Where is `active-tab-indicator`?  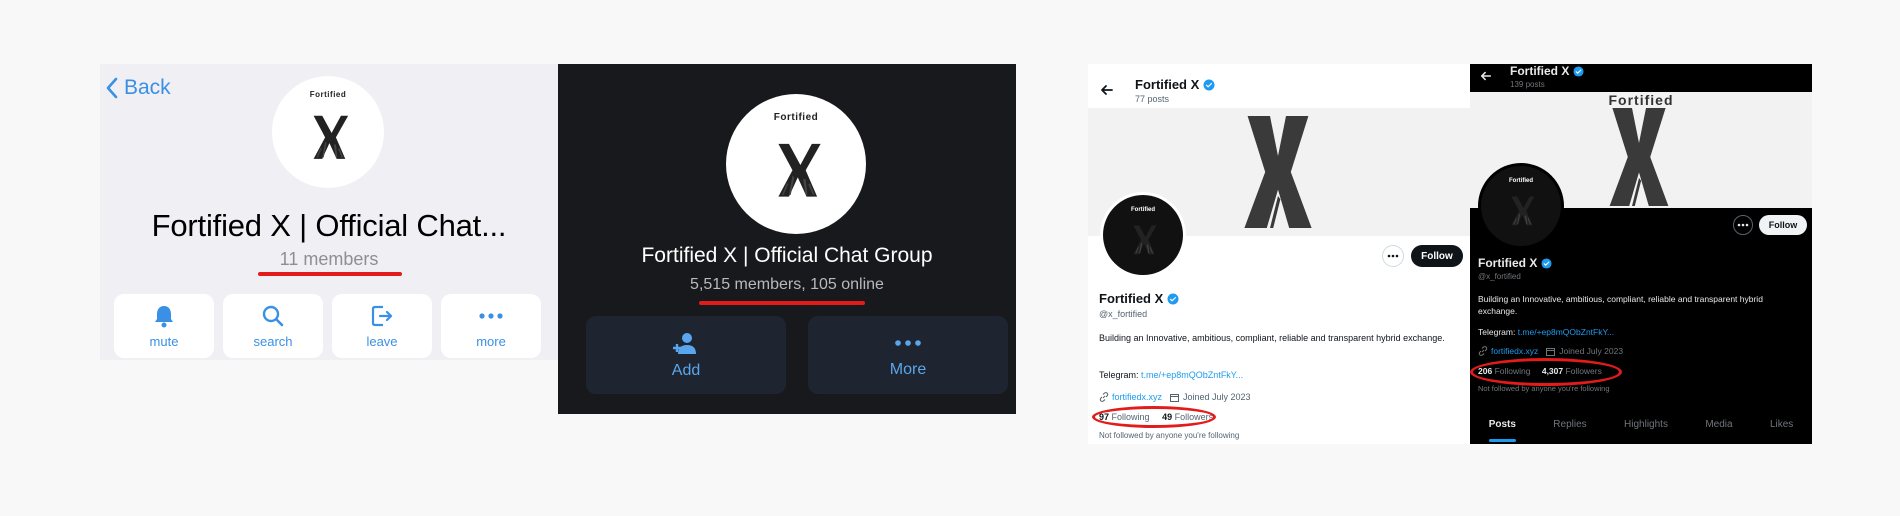
active-tab-indicator is located at coordinates (1502, 440).